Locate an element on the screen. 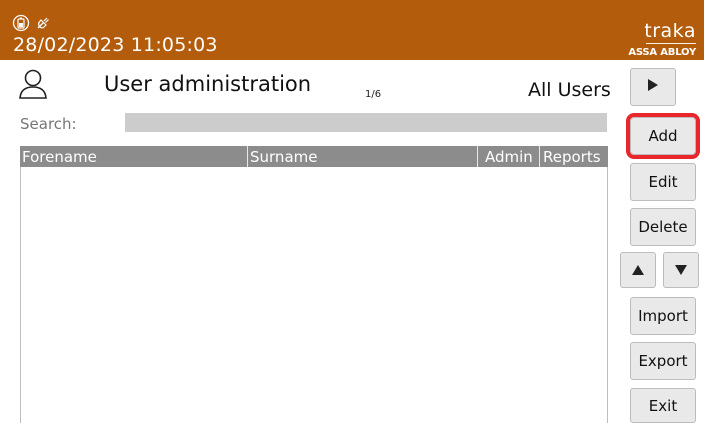  triangle-down-icon is located at coordinates (681, 270).